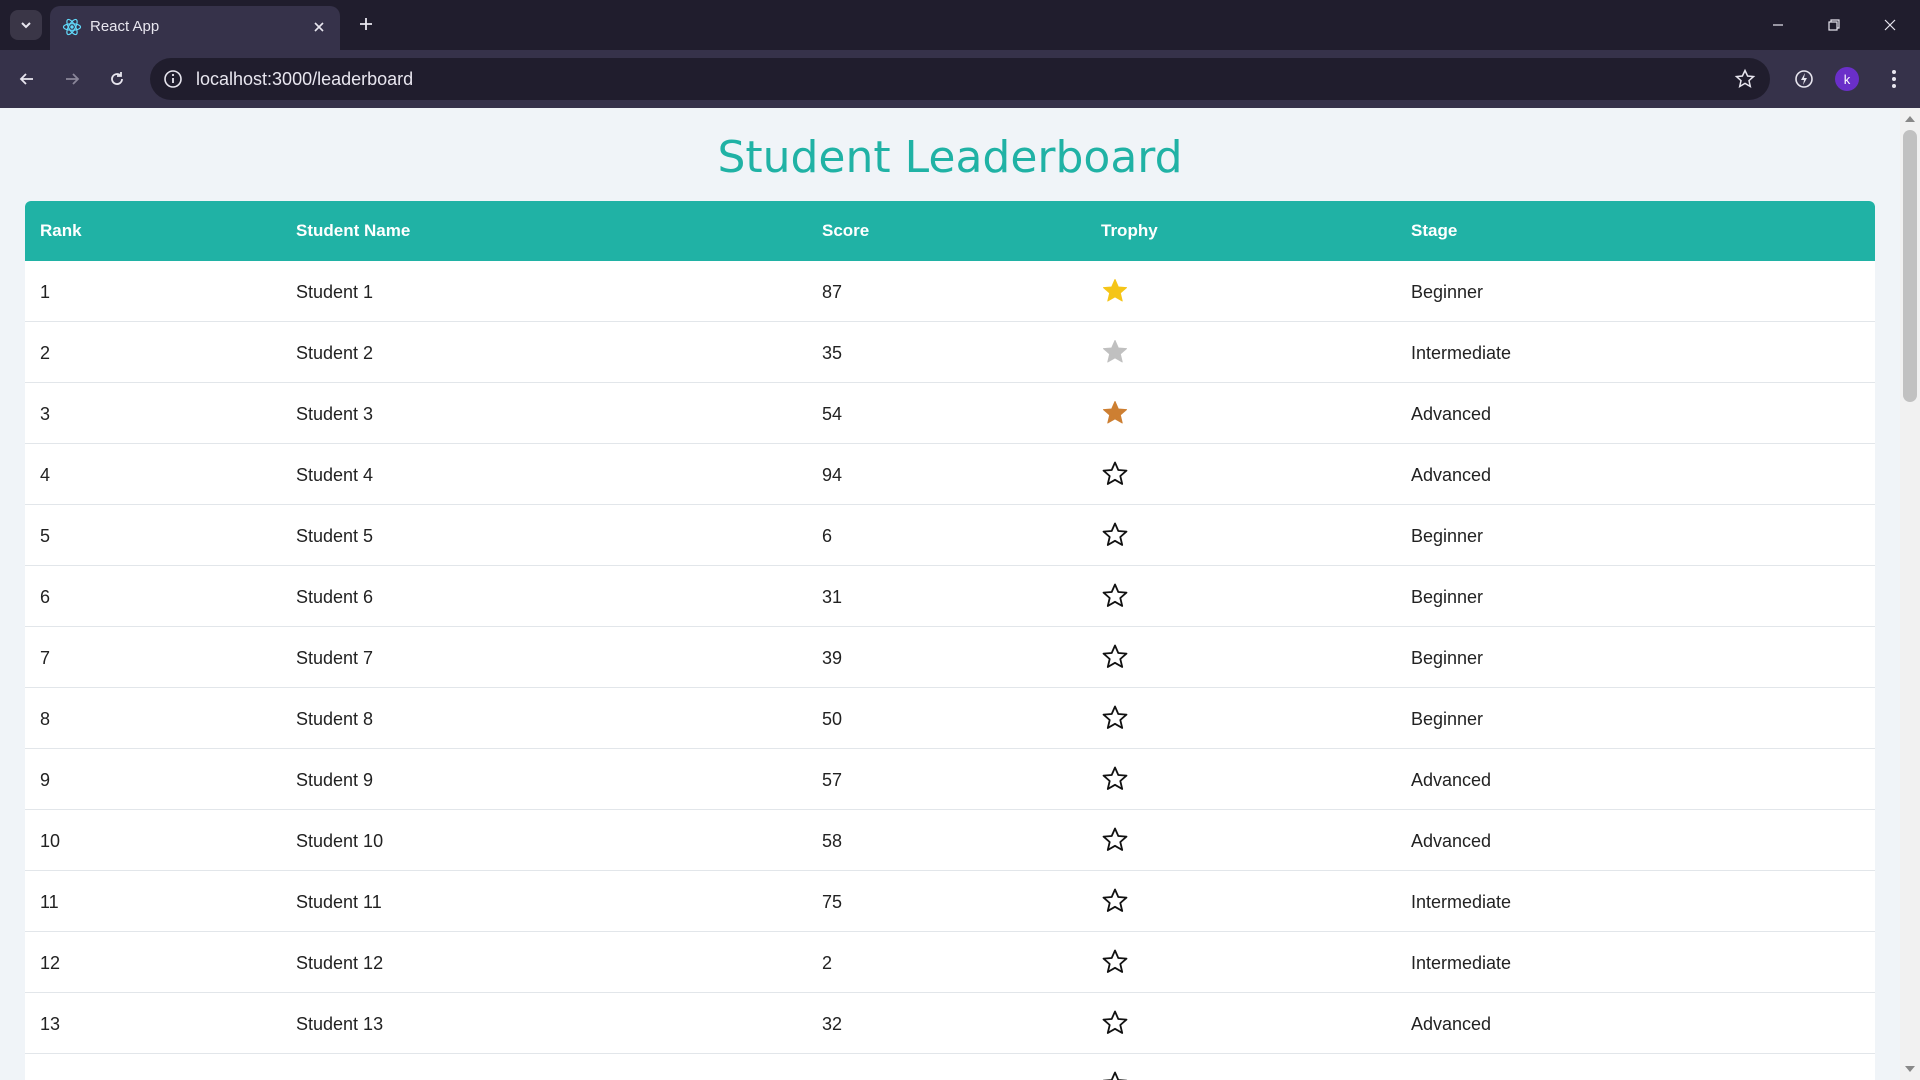 The image size is (1920, 1080). Describe the element at coordinates (950, 231) in the screenshot. I see `table-header: Rank Student Name Score Trophy Stage` at that location.